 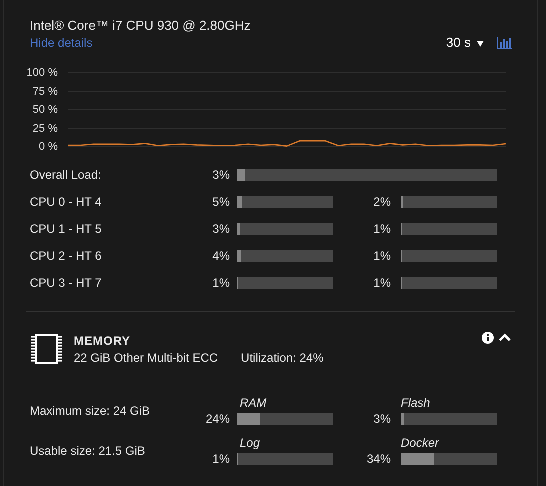 I want to click on info-icon, so click(x=488, y=338).